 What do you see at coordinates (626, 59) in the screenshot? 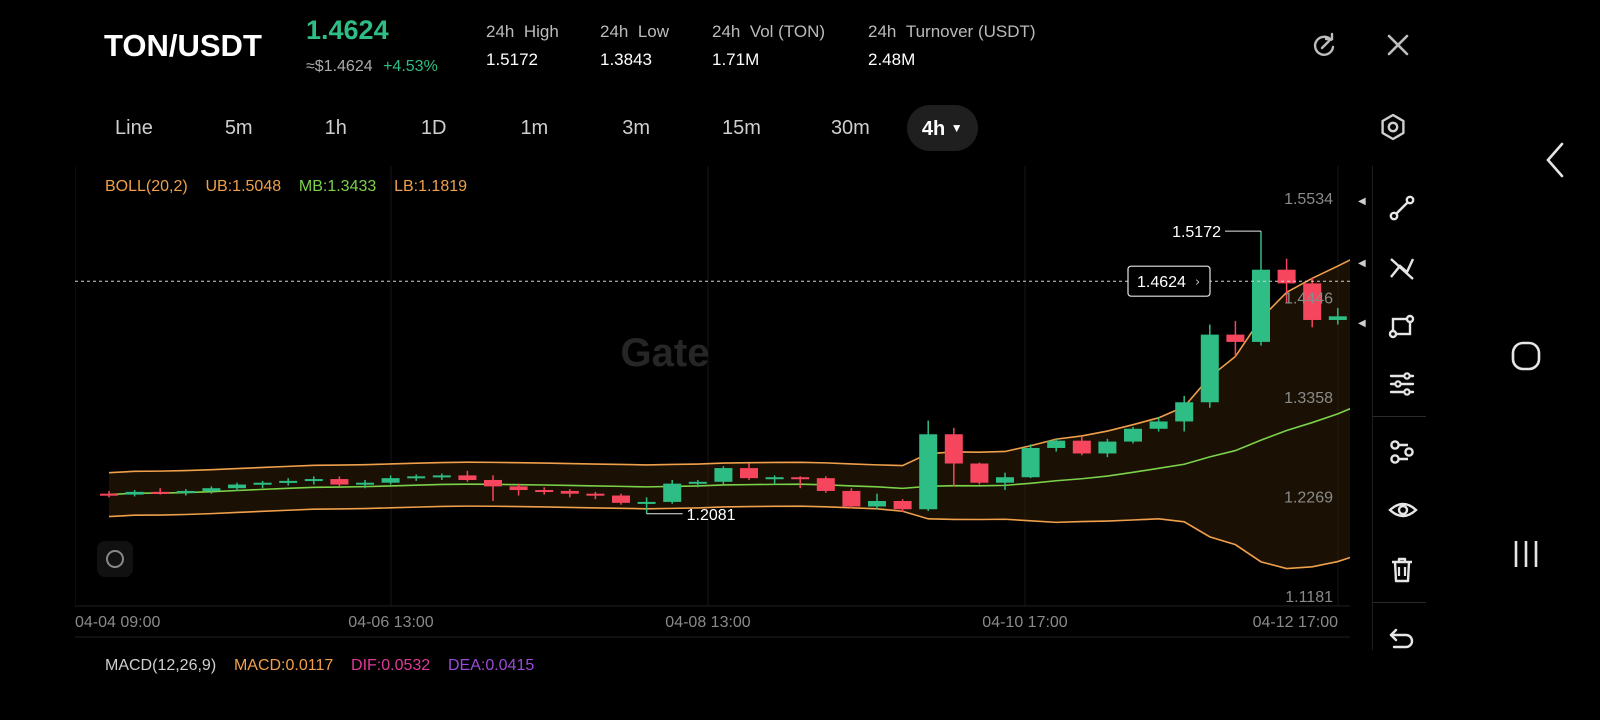
I see `stat-value: 1.3843` at bounding box center [626, 59].